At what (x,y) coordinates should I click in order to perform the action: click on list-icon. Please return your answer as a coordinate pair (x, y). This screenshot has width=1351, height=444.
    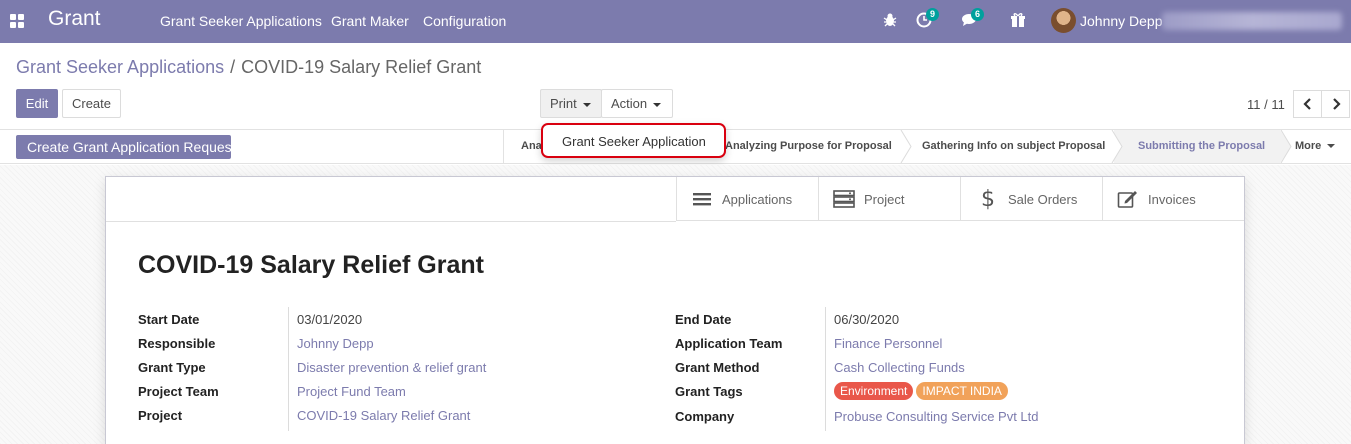
    Looking at the image, I should click on (702, 199).